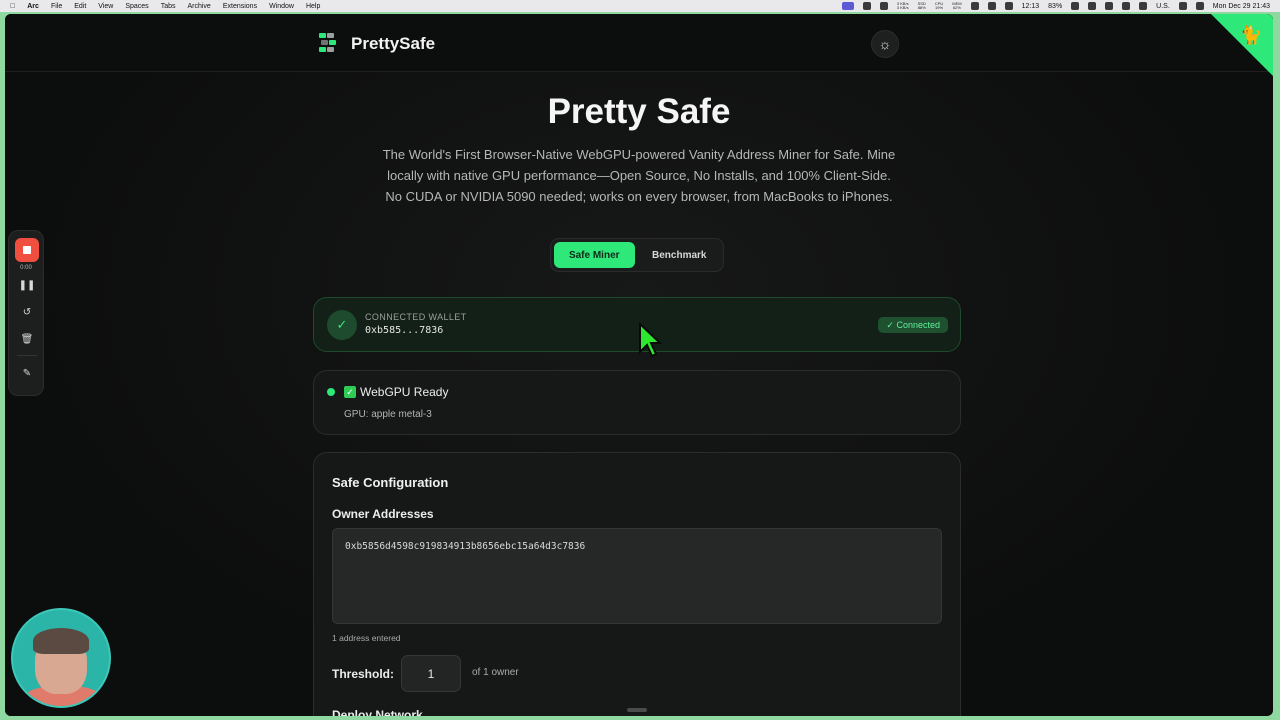 The height and width of the screenshot is (720, 1280). What do you see at coordinates (866, 6) in the screenshot?
I see `shield-icon` at bounding box center [866, 6].